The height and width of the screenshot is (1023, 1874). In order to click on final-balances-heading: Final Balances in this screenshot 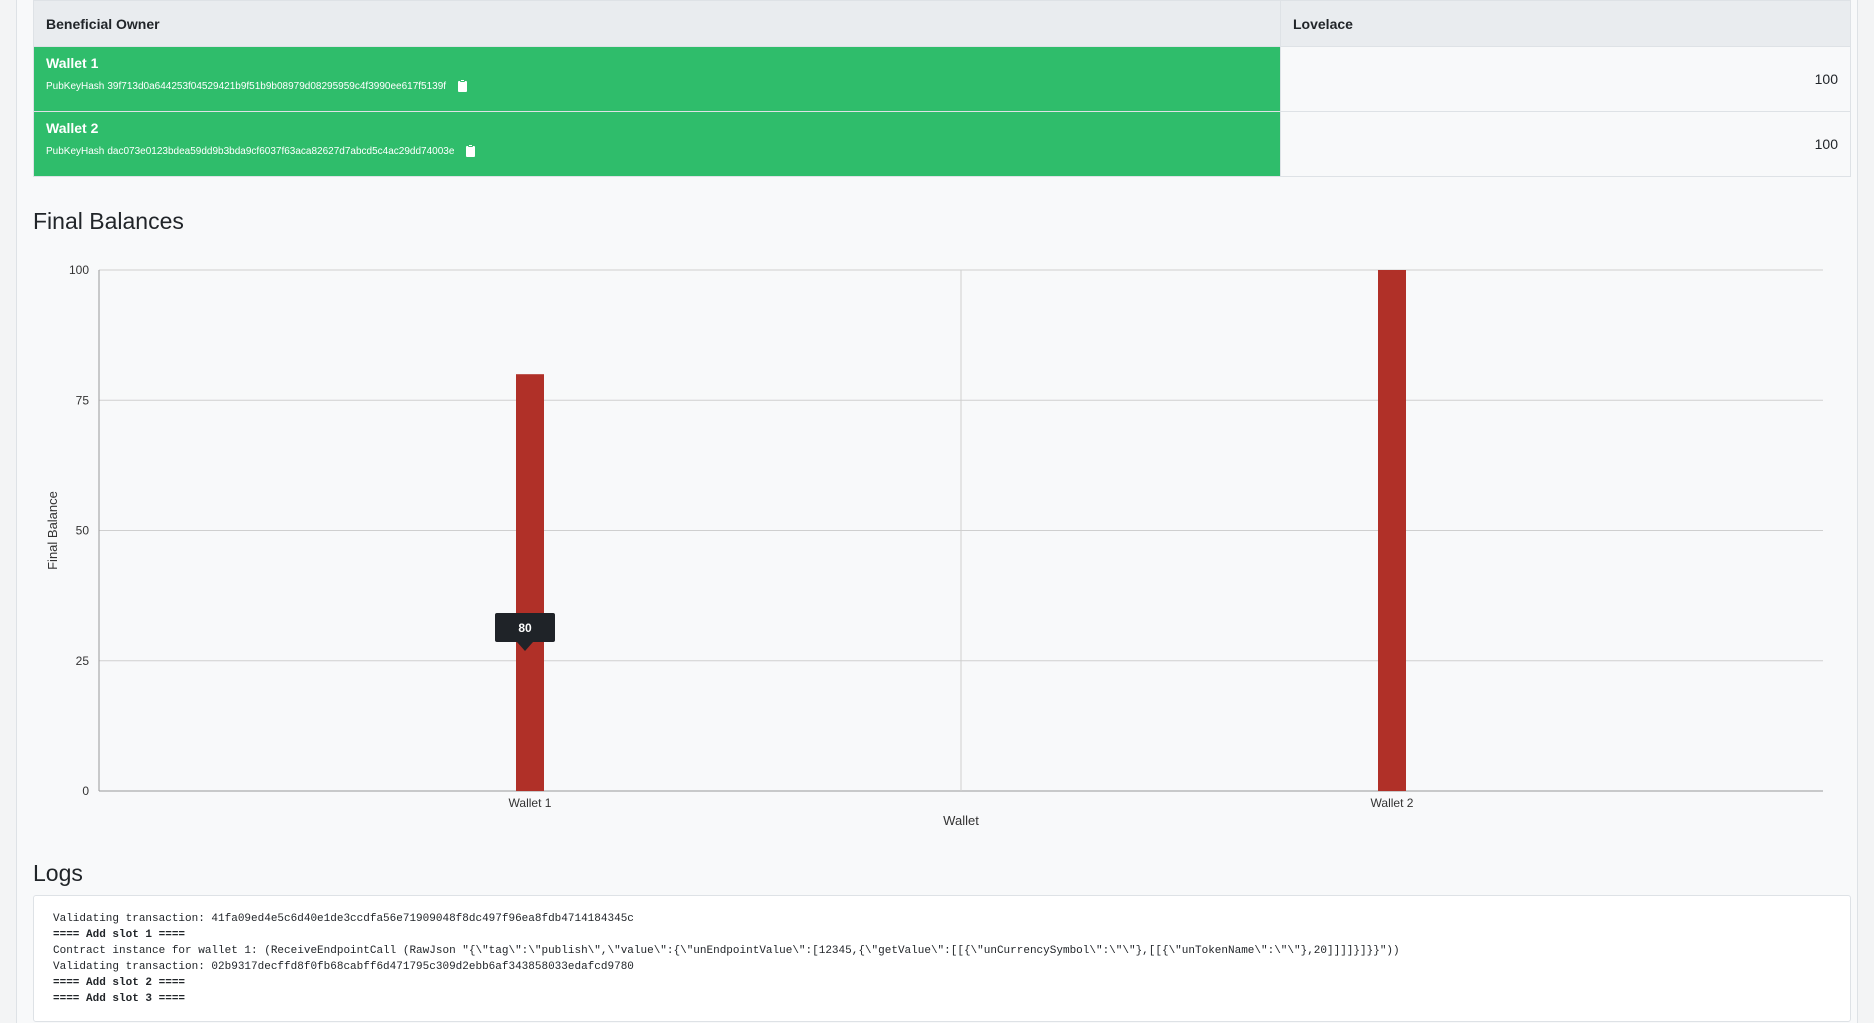, I will do `click(108, 221)`.